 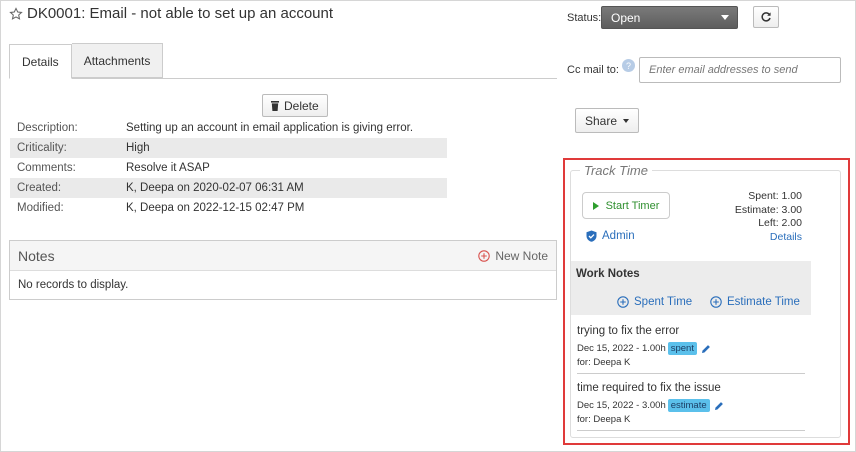 I want to click on work-note-tag: spent, so click(x=682, y=348).